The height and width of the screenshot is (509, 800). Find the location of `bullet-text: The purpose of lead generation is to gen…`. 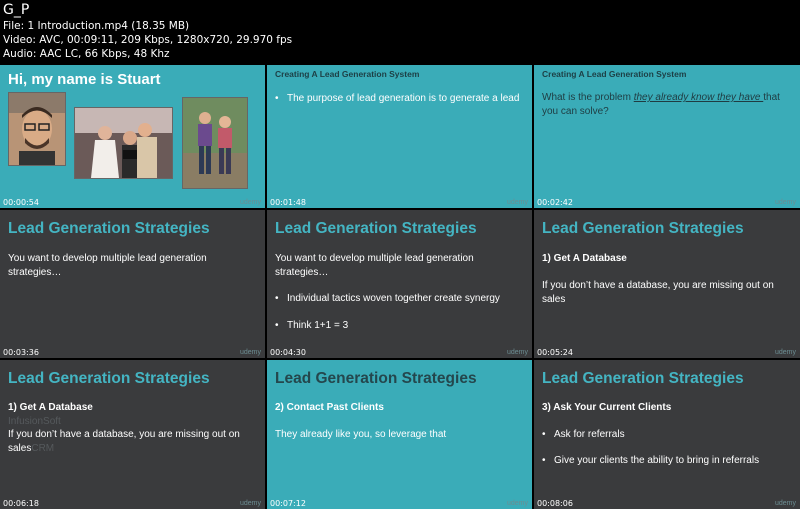

bullet-text: The purpose of lead generation is to gen… is located at coordinates (403, 98).